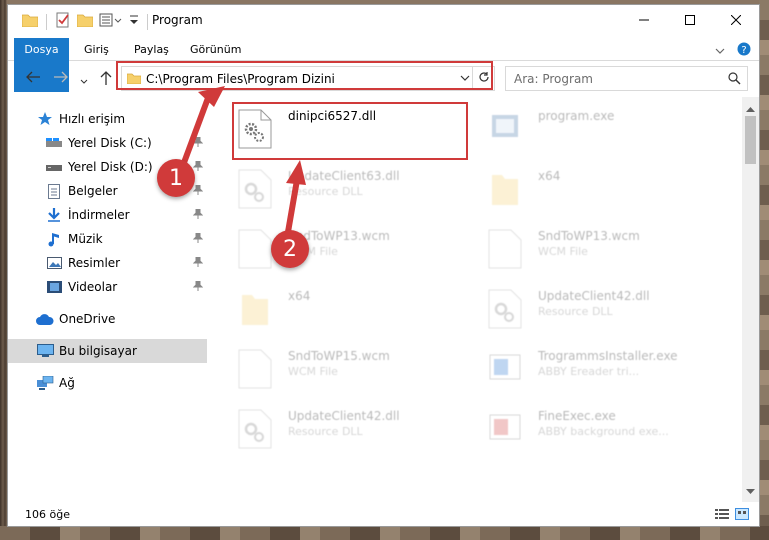 This screenshot has height=540, width=769. I want to click on address-bar-highlight, so click(304, 75).